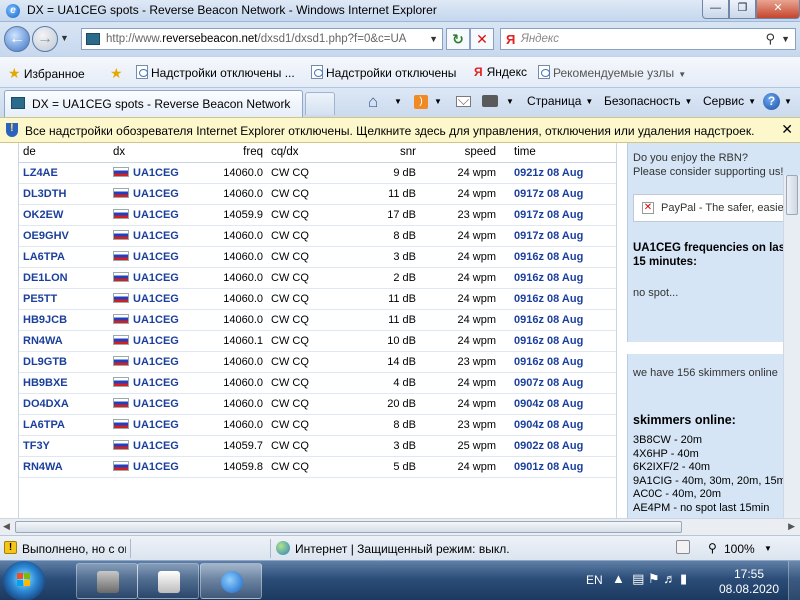  I want to click on help-dropdown-icon: ▼, so click(788, 101).